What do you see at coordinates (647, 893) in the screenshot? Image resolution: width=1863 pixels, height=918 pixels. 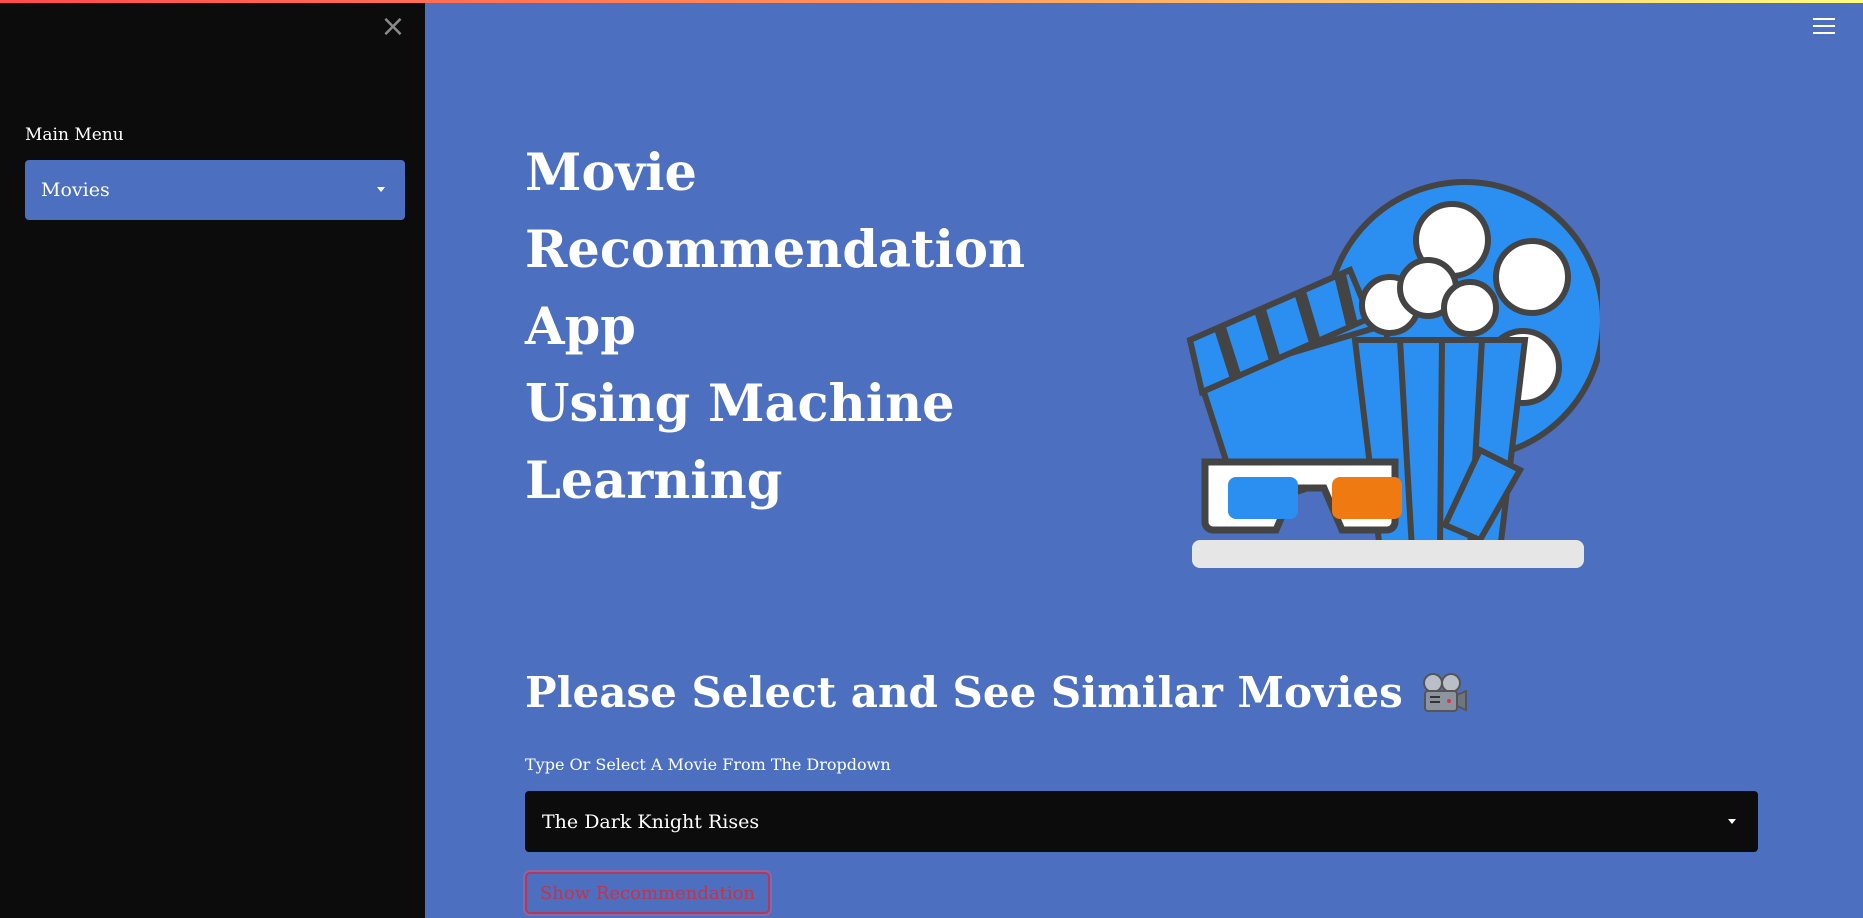 I see `show-recommendation-button: Show Recommendation` at bounding box center [647, 893].